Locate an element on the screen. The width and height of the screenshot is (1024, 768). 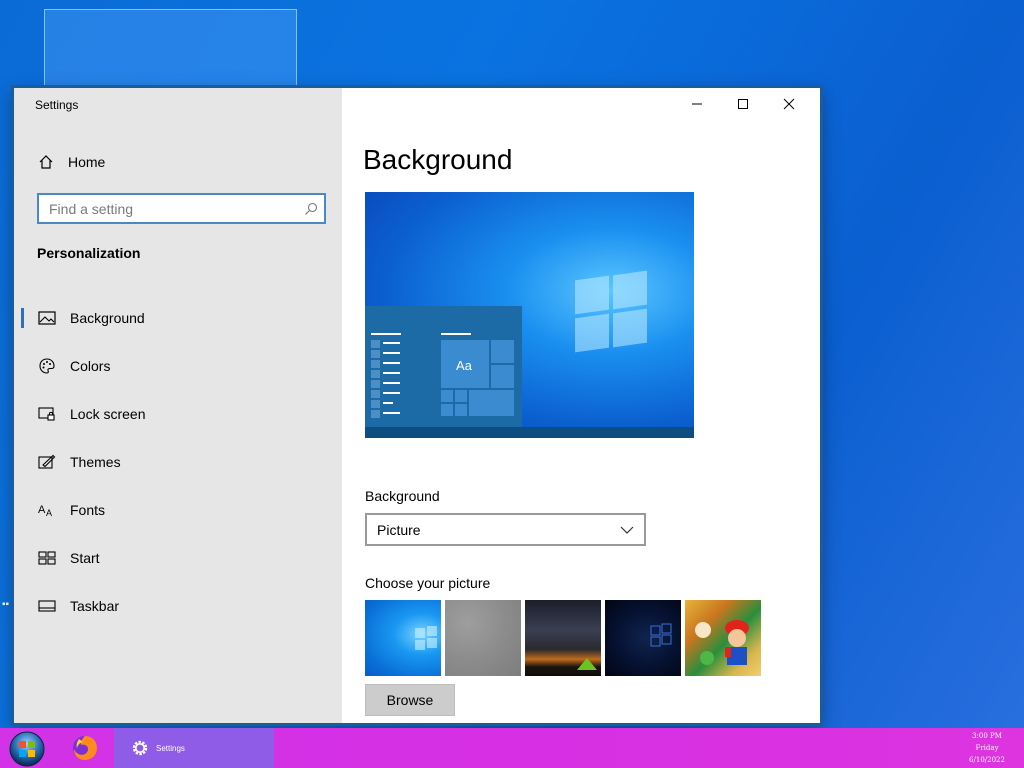
search-input is located at coordinates (173, 208).